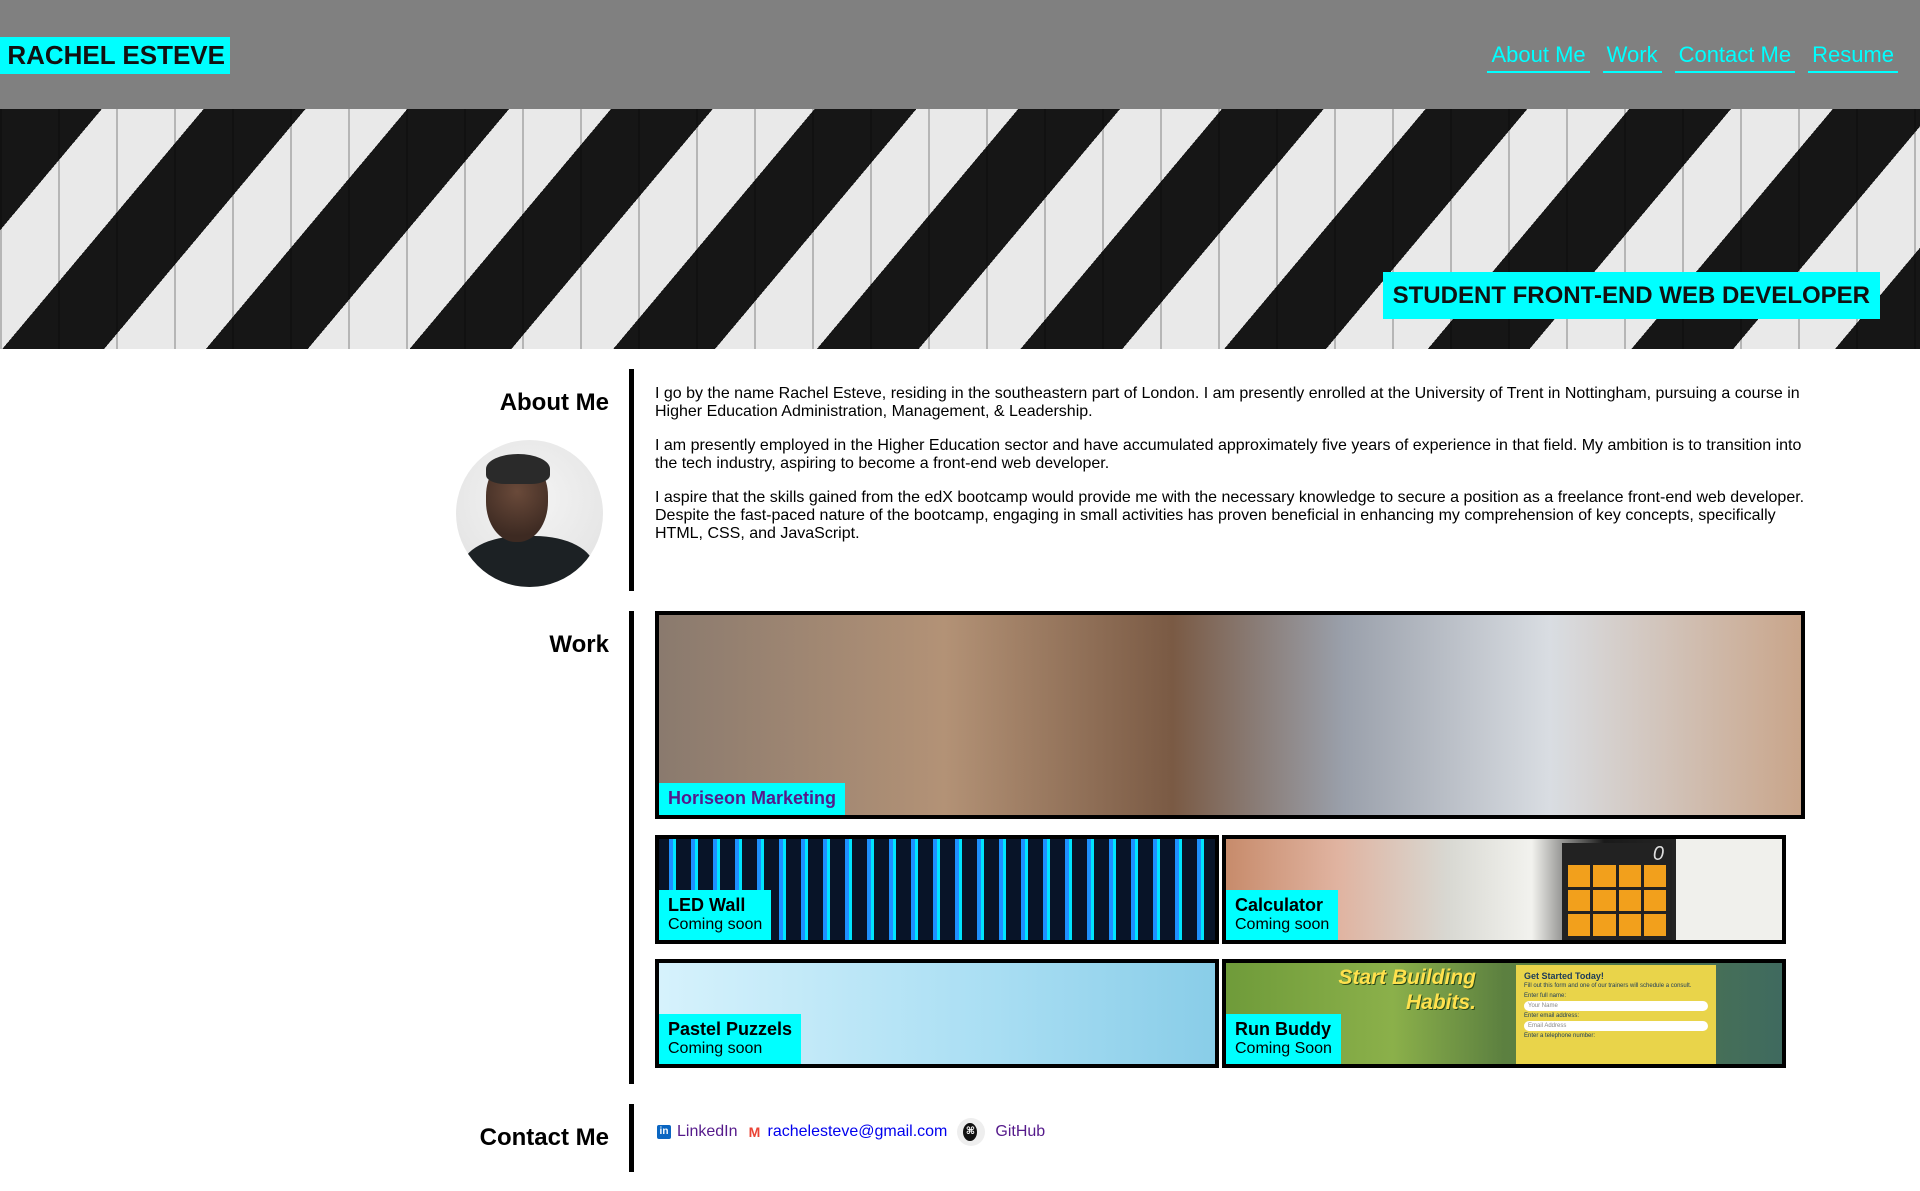 Image resolution: width=1920 pixels, height=1191 pixels. I want to click on calculator-display: 0, so click(1658, 854).